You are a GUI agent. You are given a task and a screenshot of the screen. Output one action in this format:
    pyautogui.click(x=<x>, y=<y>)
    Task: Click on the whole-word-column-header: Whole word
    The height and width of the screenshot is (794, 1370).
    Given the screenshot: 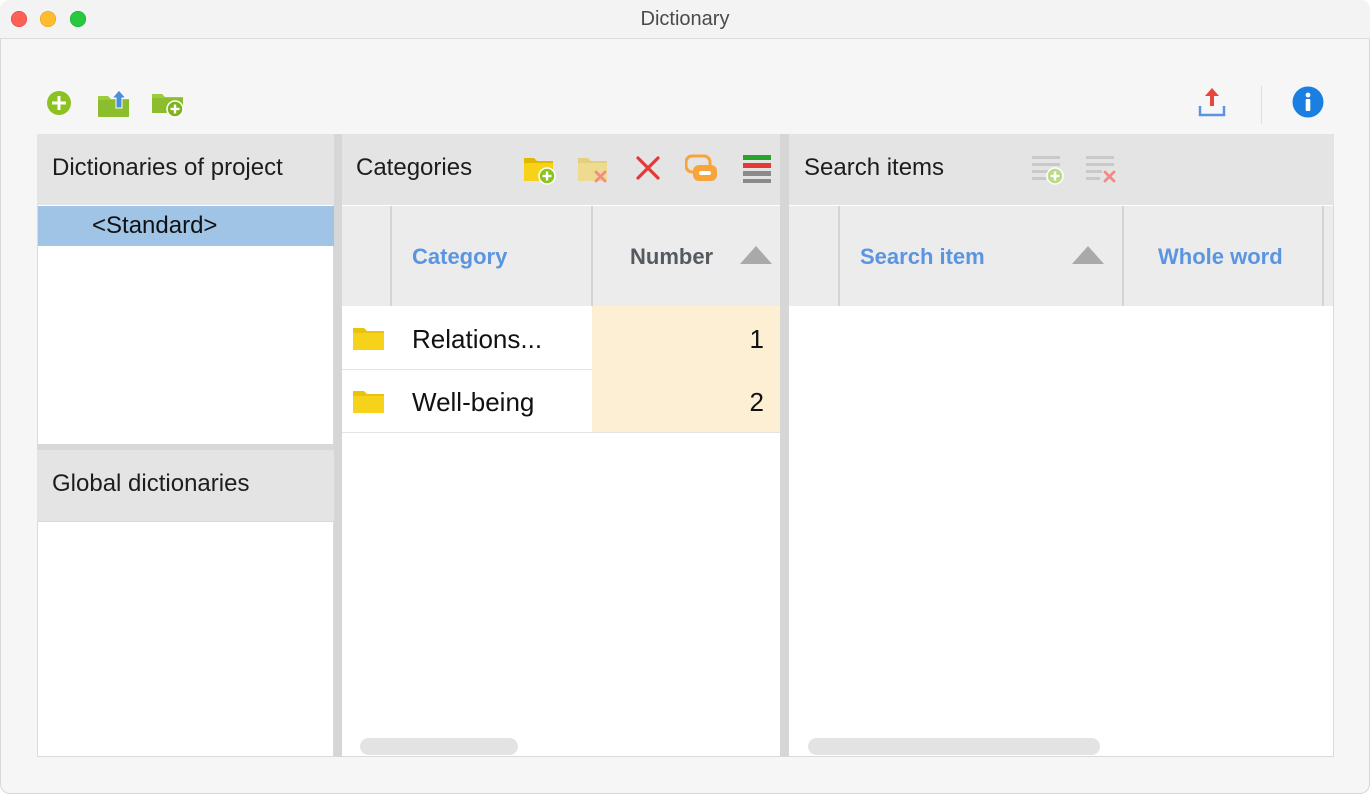 What is the action you would take?
    pyautogui.click(x=1220, y=257)
    